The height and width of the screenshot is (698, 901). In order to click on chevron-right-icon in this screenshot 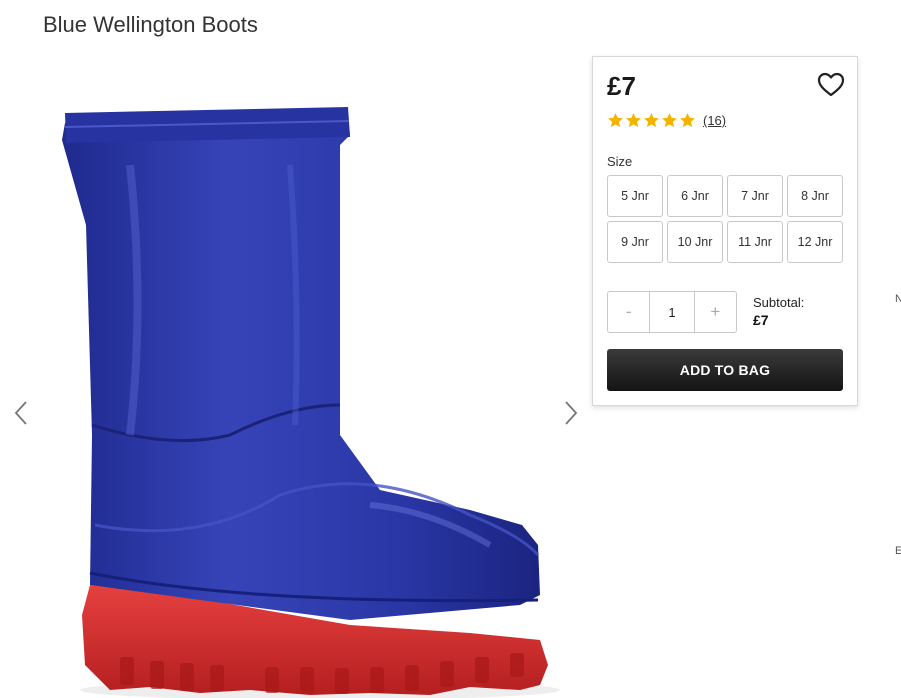, I will do `click(571, 413)`.